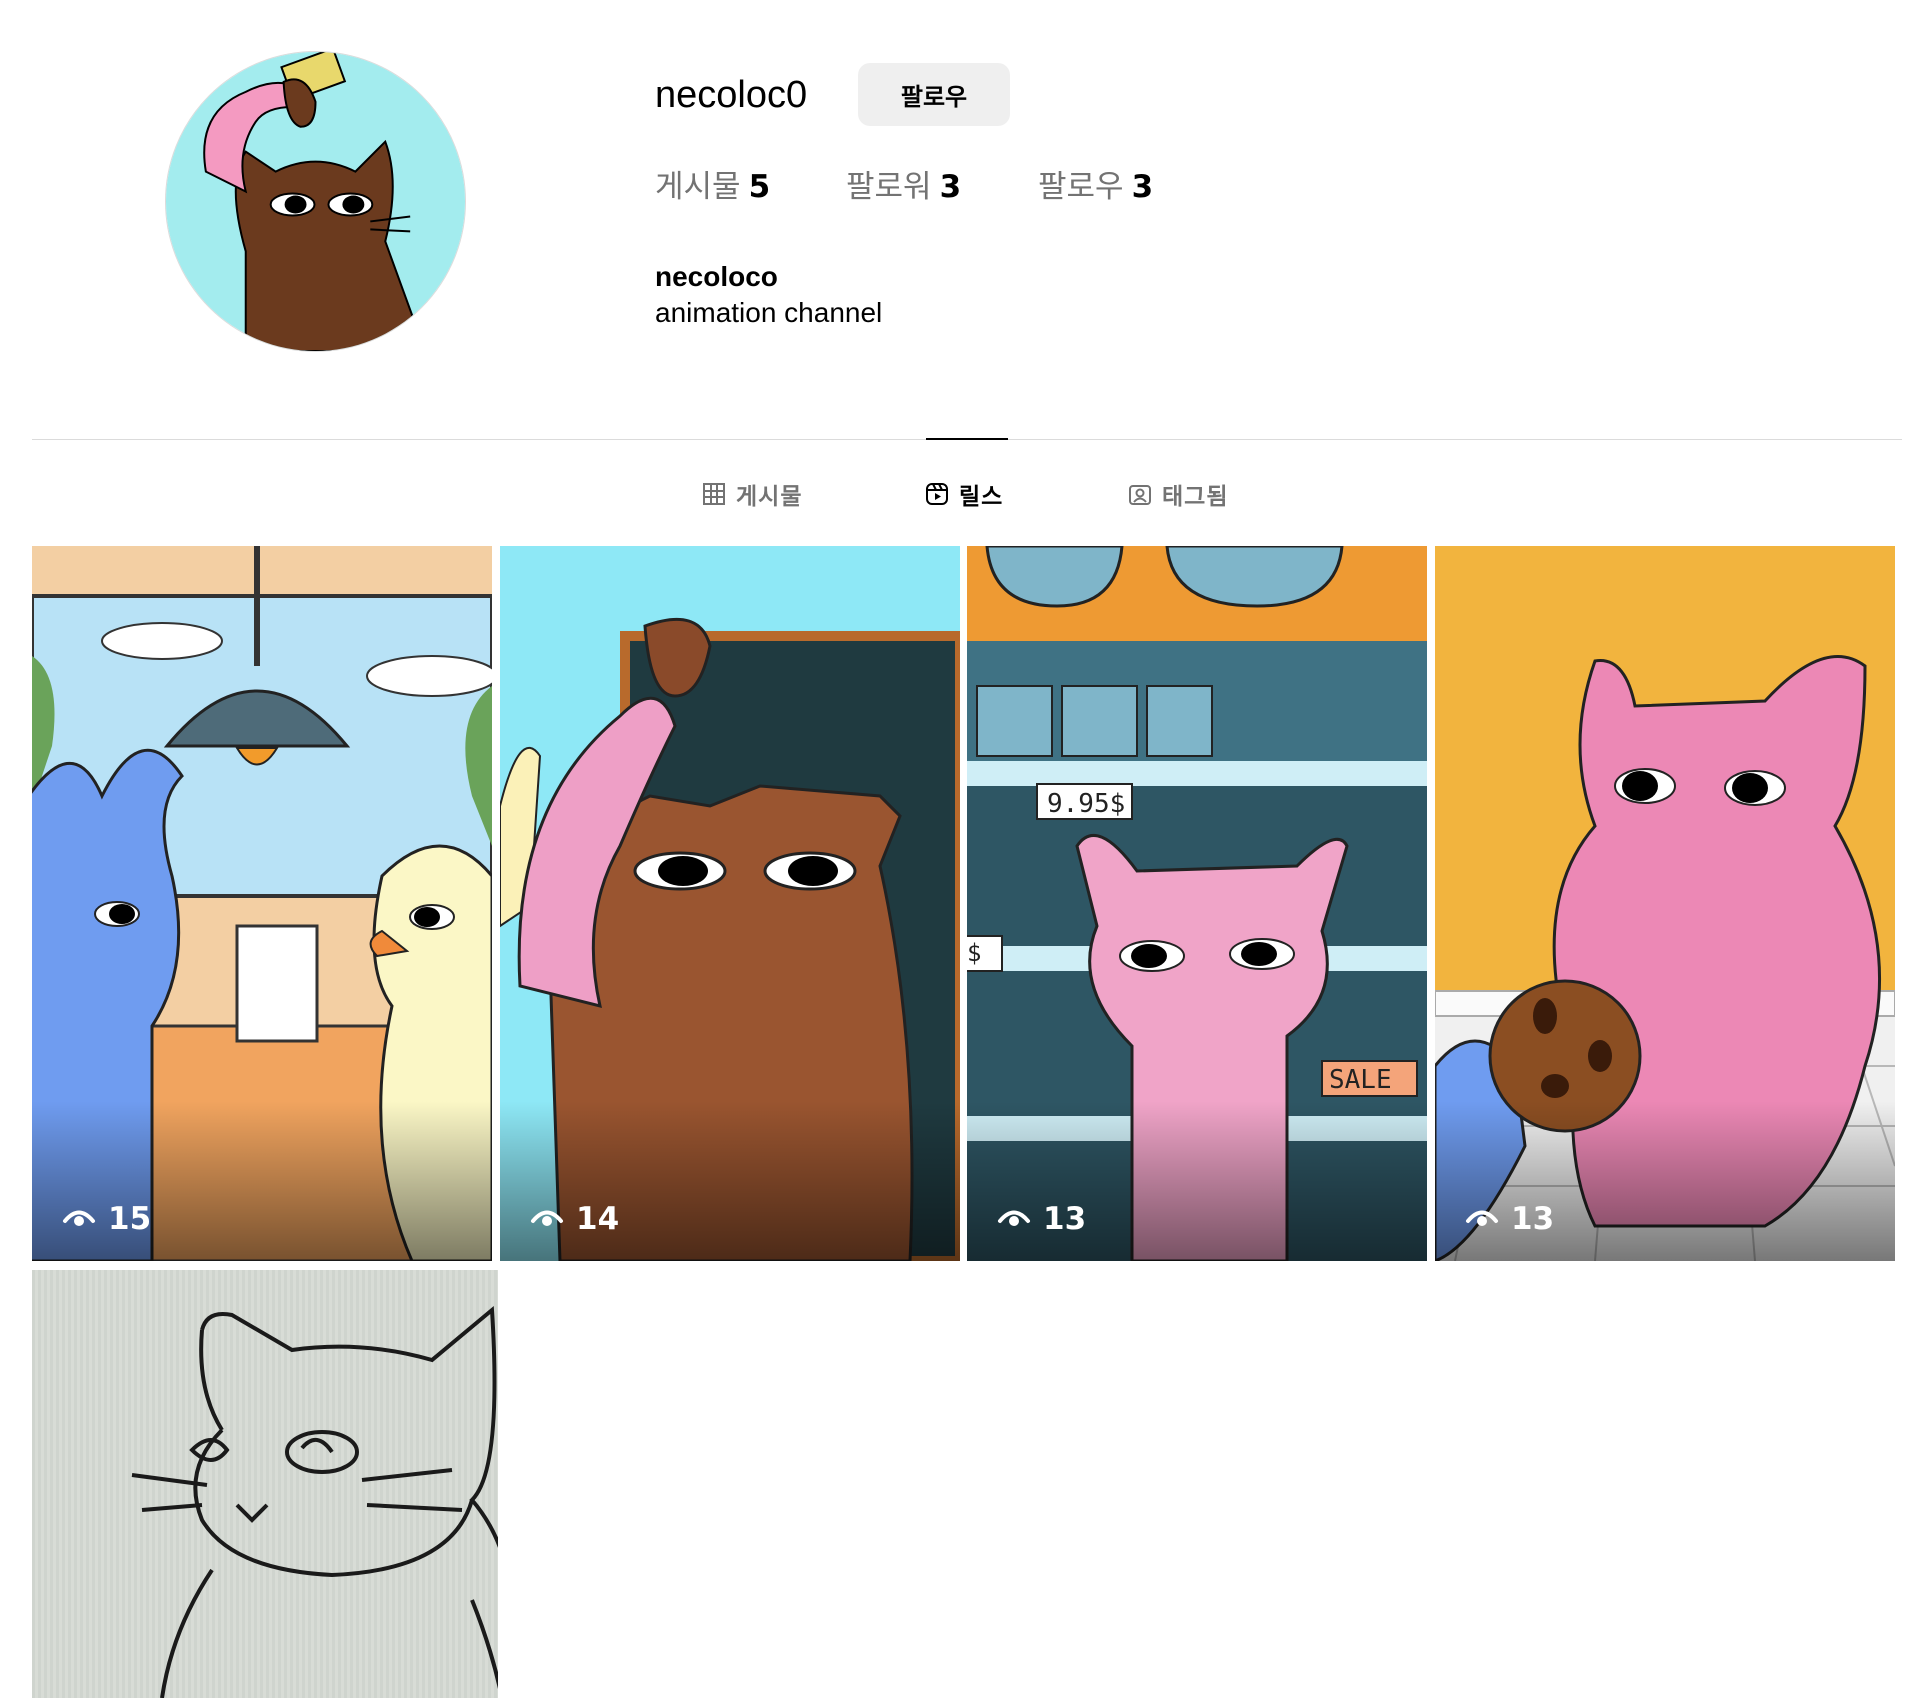 Image resolution: width=1932 pixels, height=1698 pixels. What do you see at coordinates (950, 187) in the screenshot?
I see `followers-stat-count: 3` at bounding box center [950, 187].